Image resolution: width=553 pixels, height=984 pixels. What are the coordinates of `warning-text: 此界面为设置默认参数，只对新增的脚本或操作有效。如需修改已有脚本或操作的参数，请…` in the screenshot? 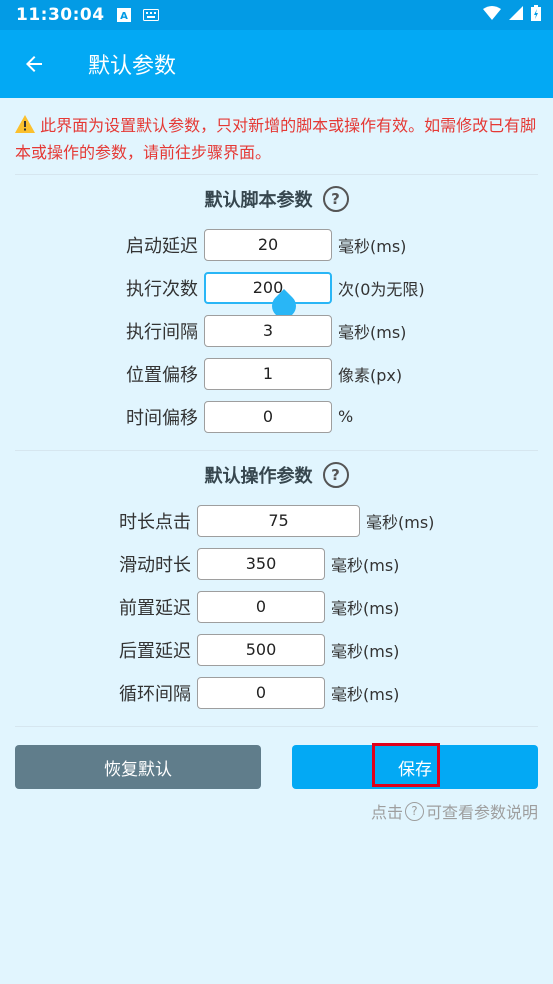 It's located at (276, 139).